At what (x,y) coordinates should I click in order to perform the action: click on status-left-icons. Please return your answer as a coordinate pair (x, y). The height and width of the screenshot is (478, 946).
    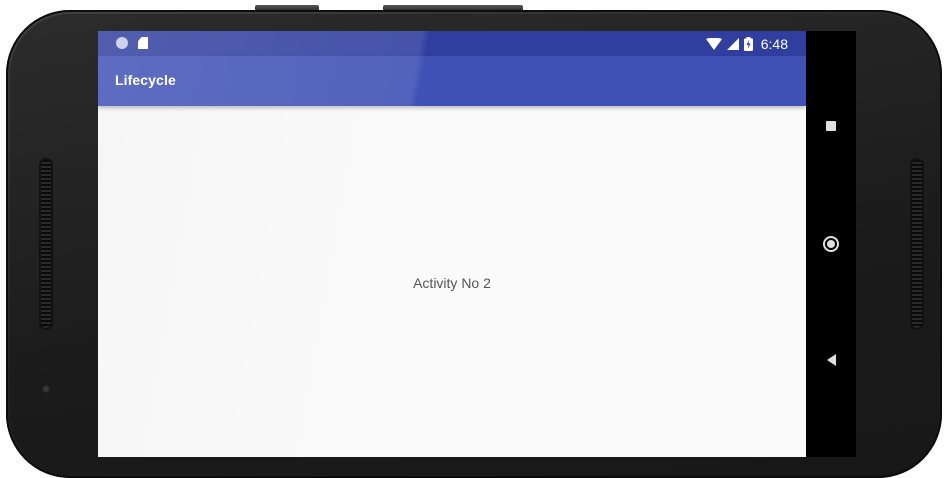
    Looking at the image, I should click on (132, 43).